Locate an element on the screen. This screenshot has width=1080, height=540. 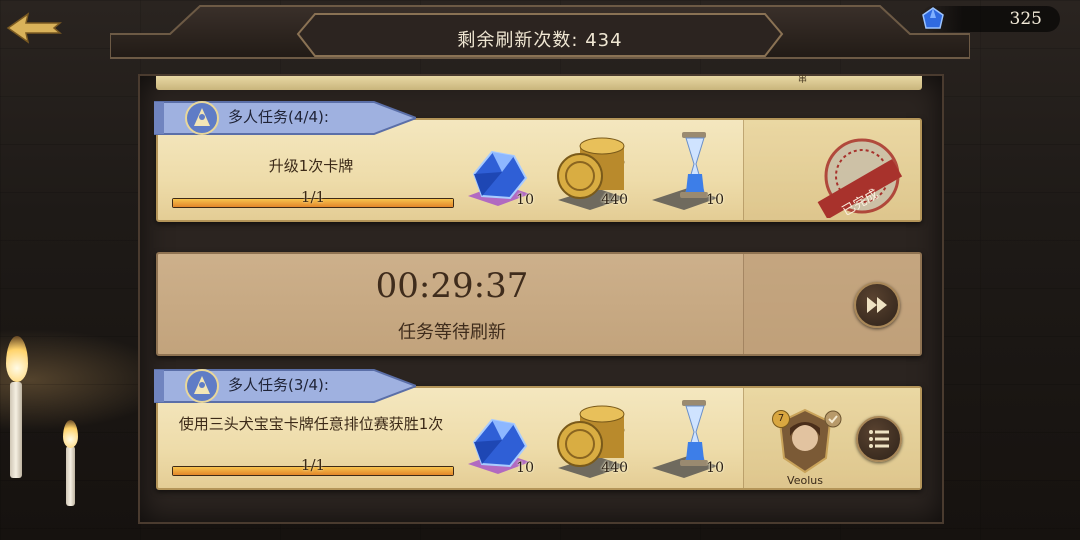
task-ribbon-label: 多人任务(3/4): is located at coordinates (278, 385).